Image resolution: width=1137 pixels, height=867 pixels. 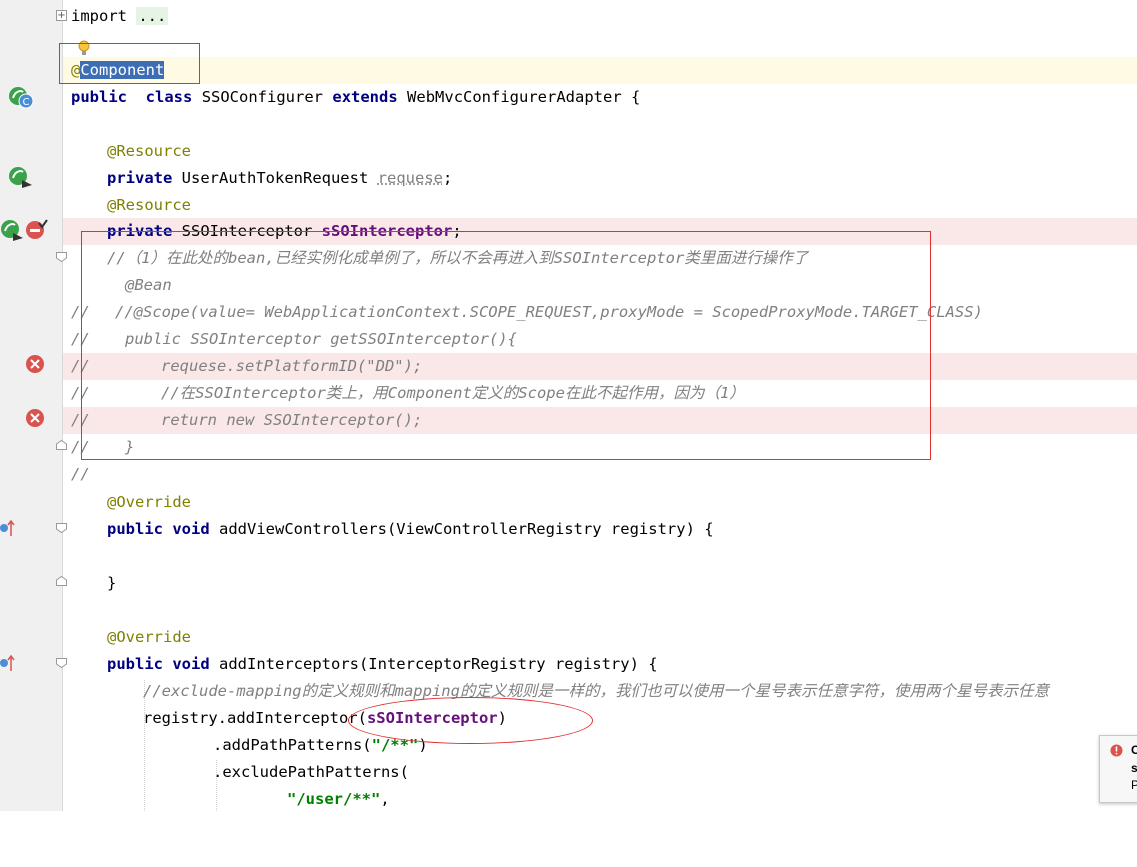 What do you see at coordinates (112, 583) in the screenshot?
I see `brace: }` at bounding box center [112, 583].